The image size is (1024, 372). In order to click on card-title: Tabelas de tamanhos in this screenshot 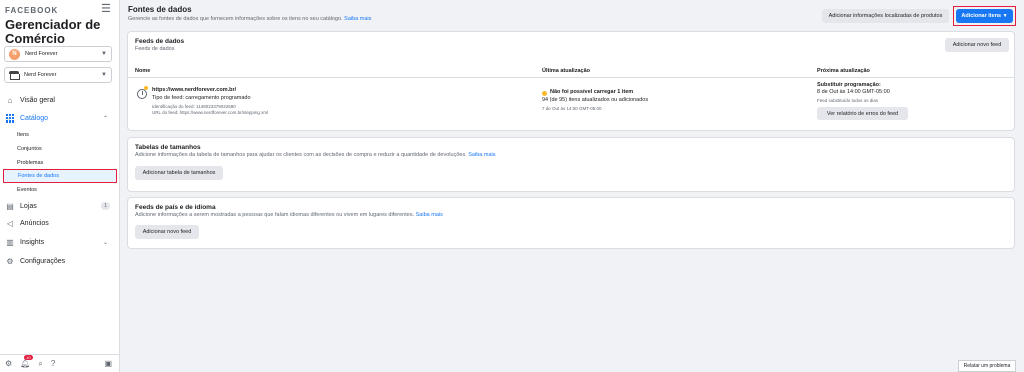, I will do `click(168, 147)`.